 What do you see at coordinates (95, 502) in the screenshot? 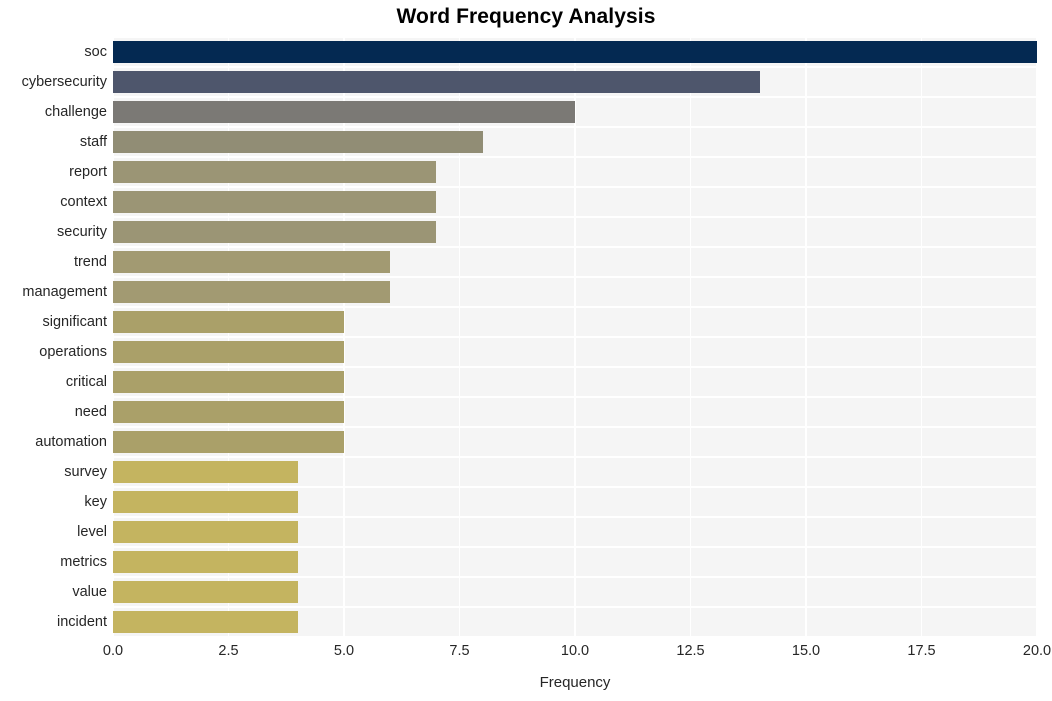
I see `y-tick-label-key: key` at bounding box center [95, 502].